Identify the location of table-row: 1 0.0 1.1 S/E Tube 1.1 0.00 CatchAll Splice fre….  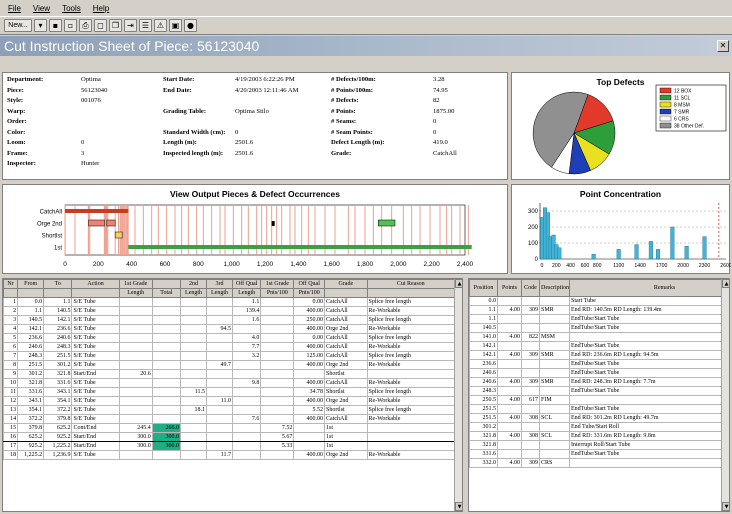
(229, 302).